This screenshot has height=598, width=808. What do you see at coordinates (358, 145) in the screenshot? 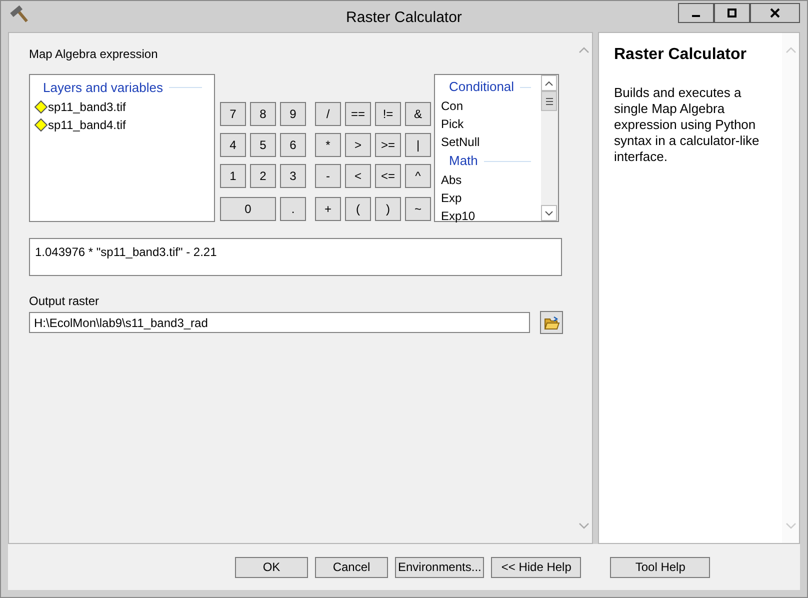
I see `operator-button: >` at bounding box center [358, 145].